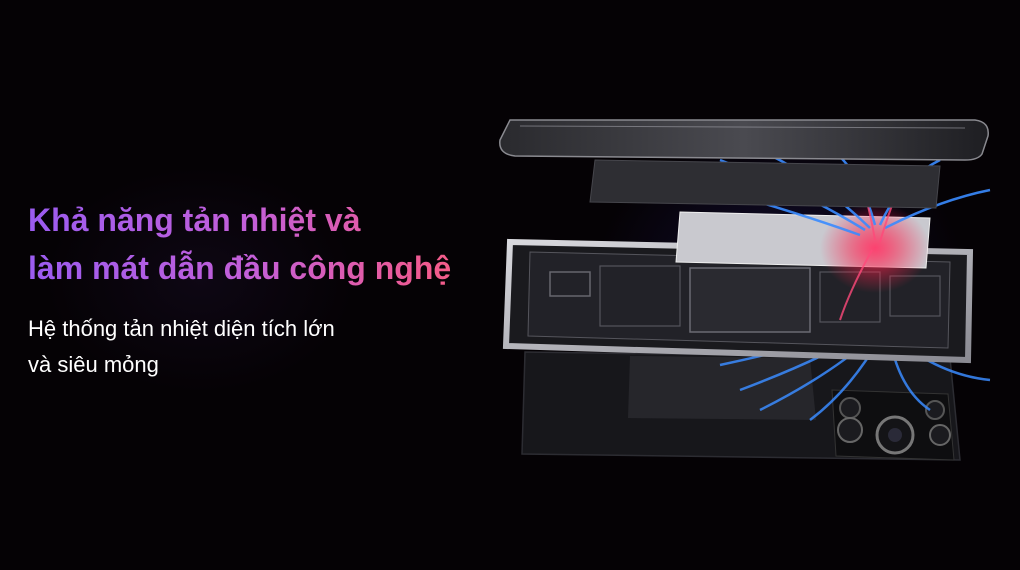 This screenshot has height=570, width=1020. Describe the element at coordinates (744, 140) in the screenshot. I see `display-glass-layer` at that location.